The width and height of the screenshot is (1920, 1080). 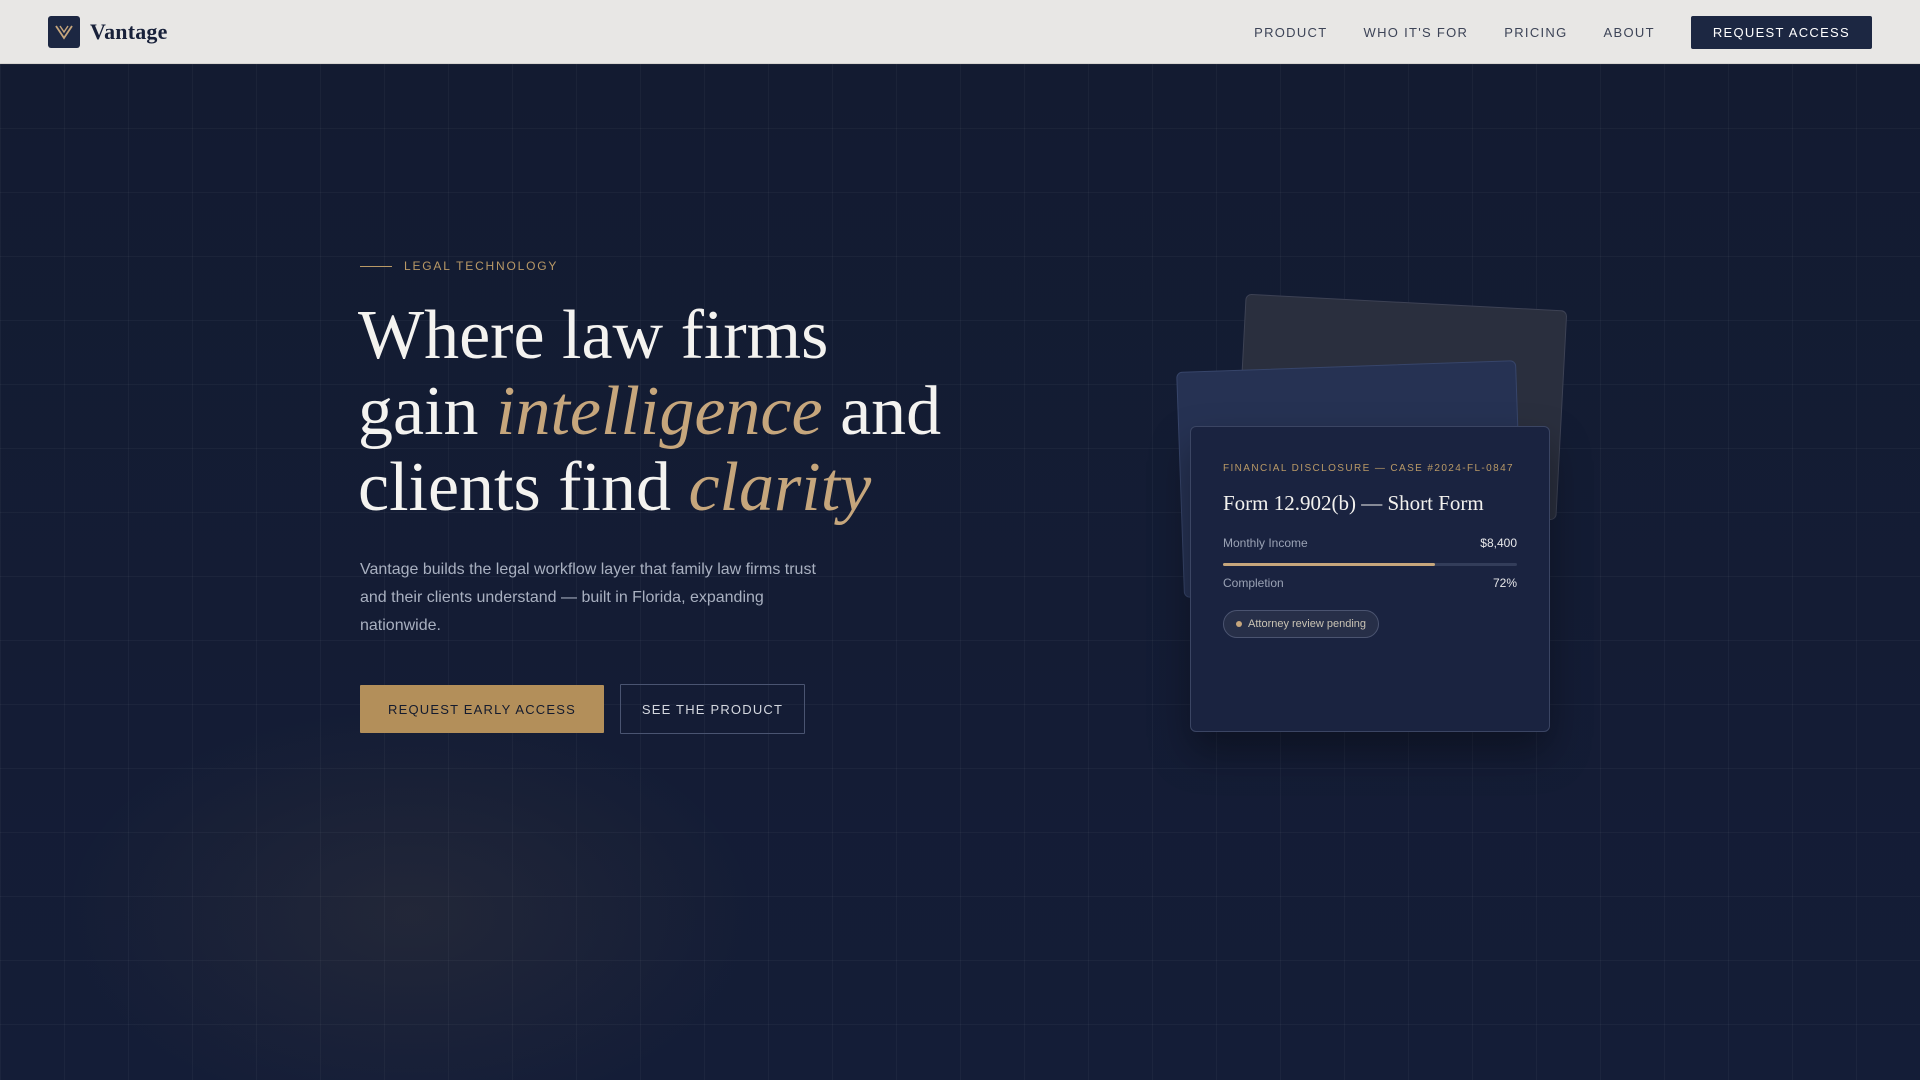 I want to click on status-badge: Attorney review pending, so click(x=1301, y=624).